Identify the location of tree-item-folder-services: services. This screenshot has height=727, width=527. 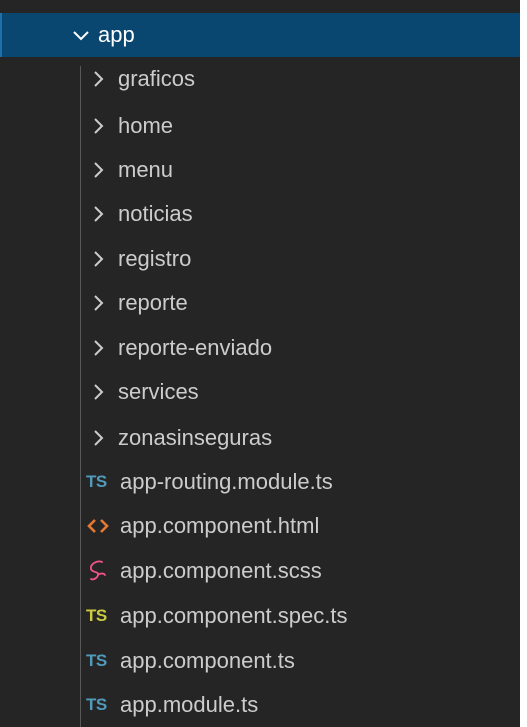
(260, 392).